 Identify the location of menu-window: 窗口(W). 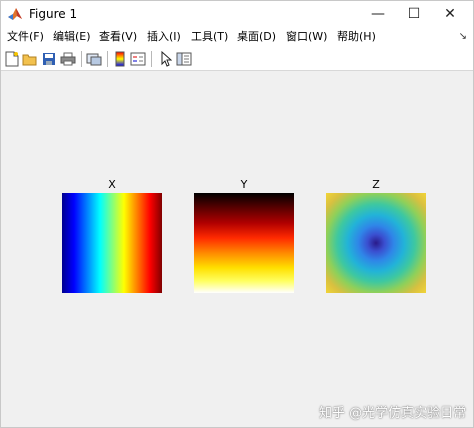
(306, 37).